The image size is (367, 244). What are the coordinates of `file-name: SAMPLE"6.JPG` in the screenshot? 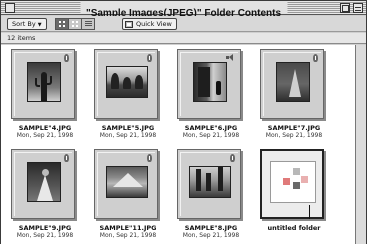 It's located at (211, 128).